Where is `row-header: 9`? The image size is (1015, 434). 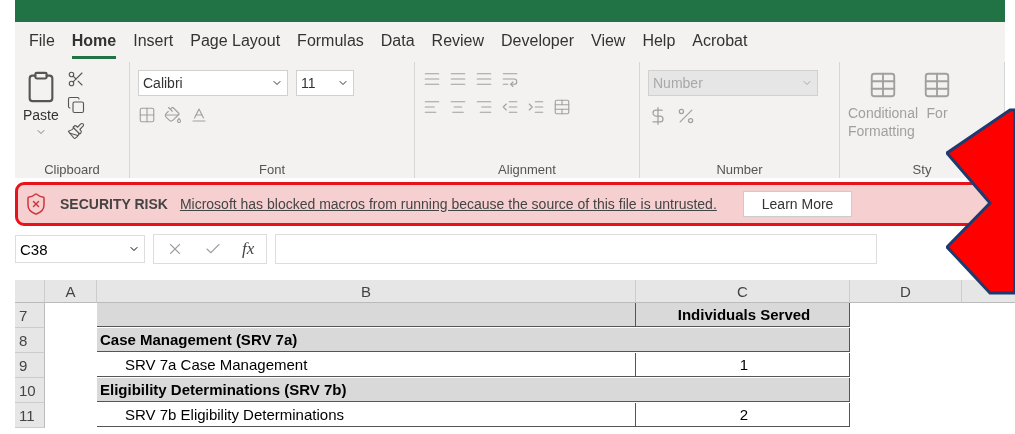 row-header: 9 is located at coordinates (30, 365).